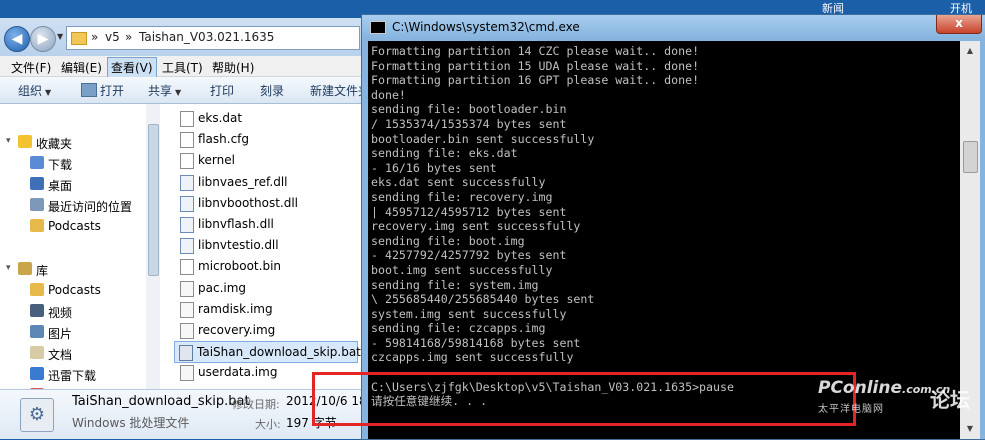 Image resolution: width=985 pixels, height=440 pixels. I want to click on file-row: libnvflash.dll, so click(271, 224).